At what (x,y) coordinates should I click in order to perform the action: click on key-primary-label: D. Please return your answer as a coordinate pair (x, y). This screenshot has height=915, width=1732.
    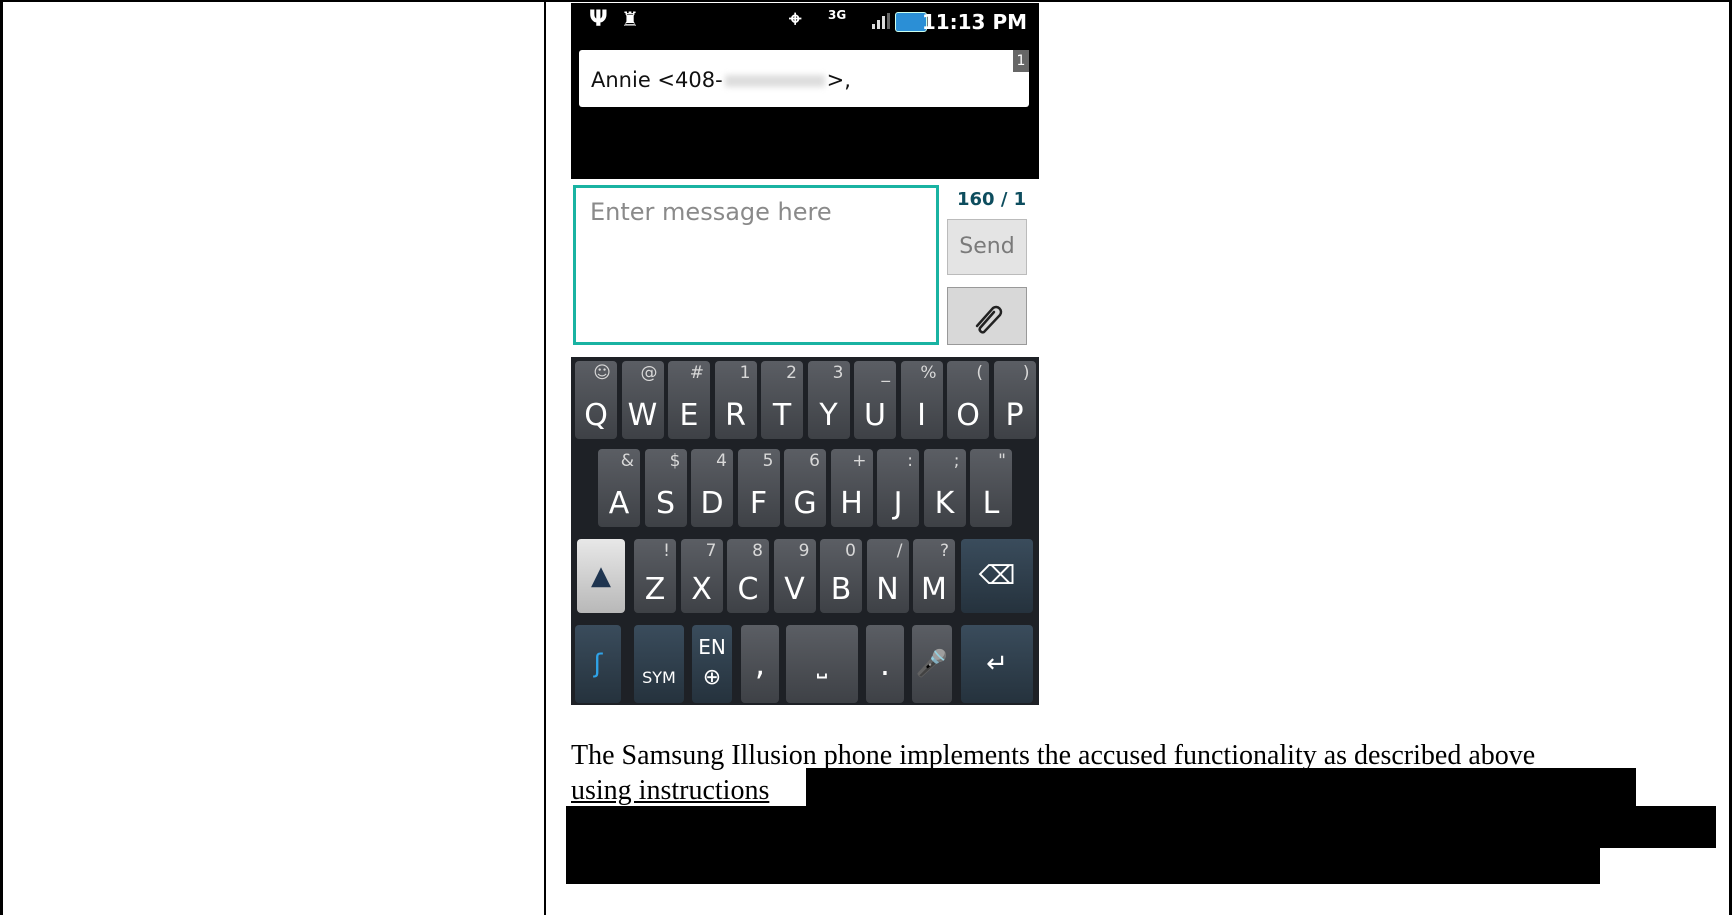
    Looking at the image, I should click on (712, 503).